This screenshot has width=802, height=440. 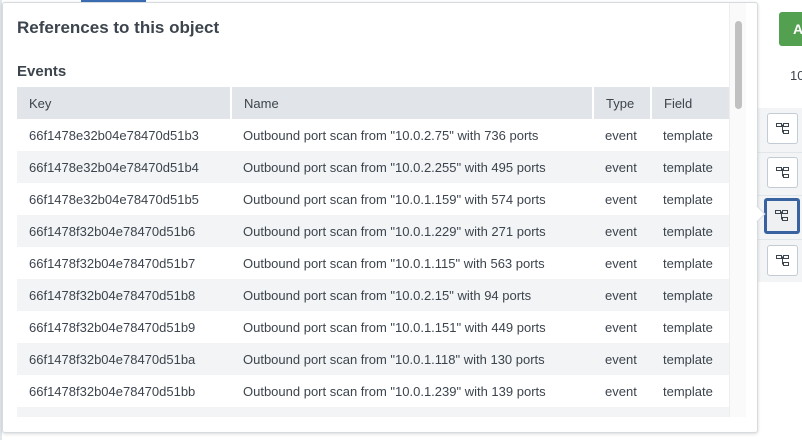 What do you see at coordinates (124, 295) in the screenshot?
I see `cell-key: 66f1478f32b04e78470d51b8` at bounding box center [124, 295].